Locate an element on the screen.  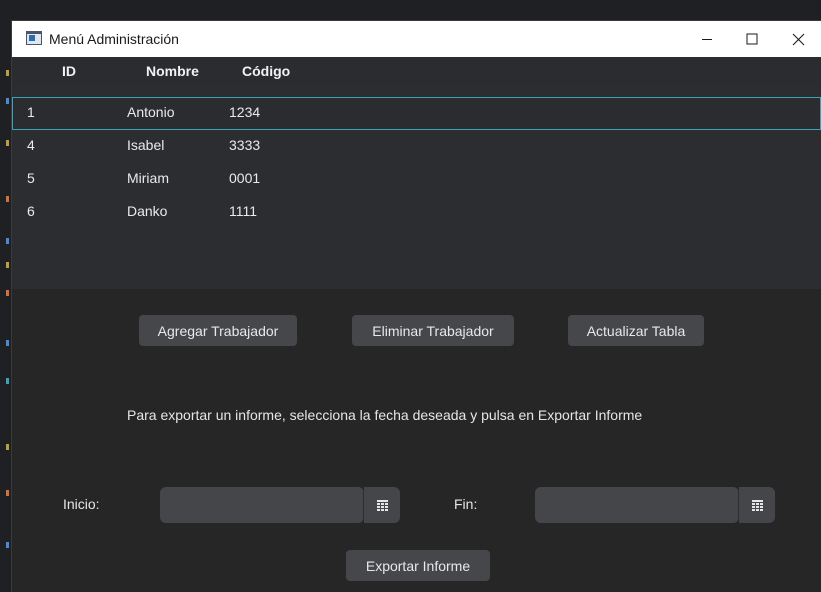
cell-id: 5 is located at coordinates (31, 178).